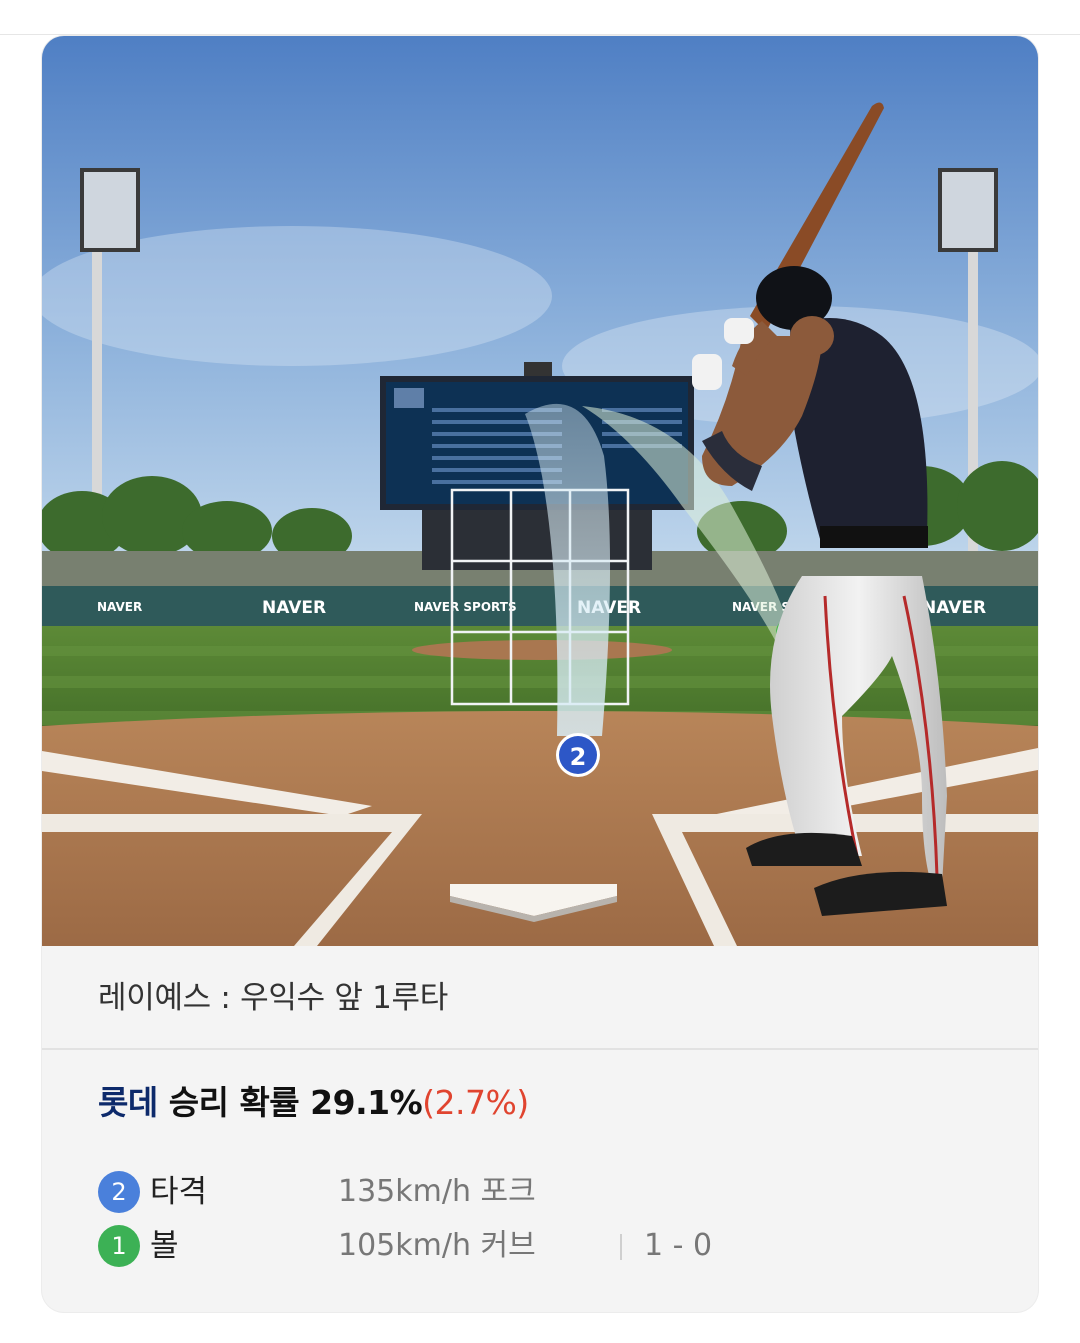  I want to click on ball-strike-count: 1 - 0, so click(678, 1245).